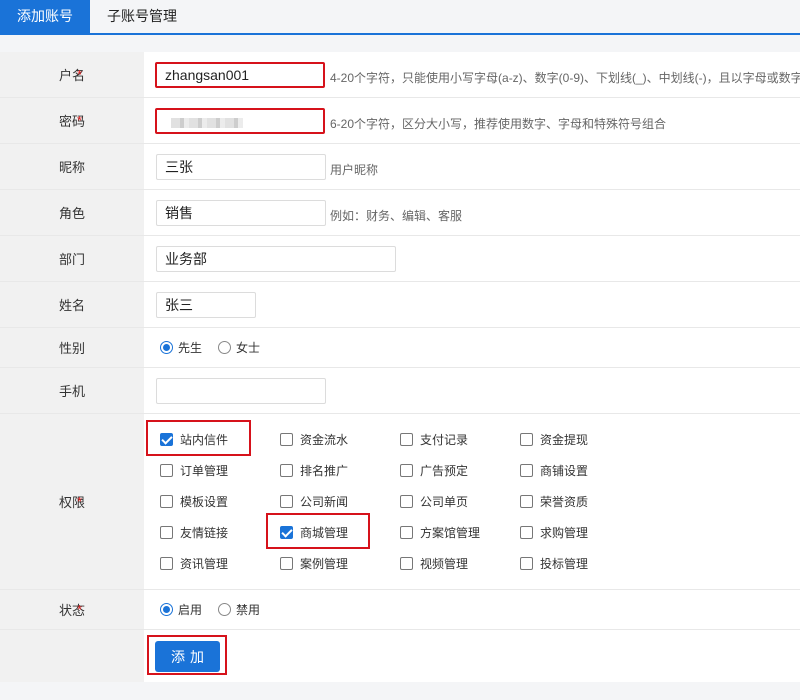 This screenshot has width=800, height=700. I want to click on permission-checkbox-11: 荣誉资质, so click(554, 501).